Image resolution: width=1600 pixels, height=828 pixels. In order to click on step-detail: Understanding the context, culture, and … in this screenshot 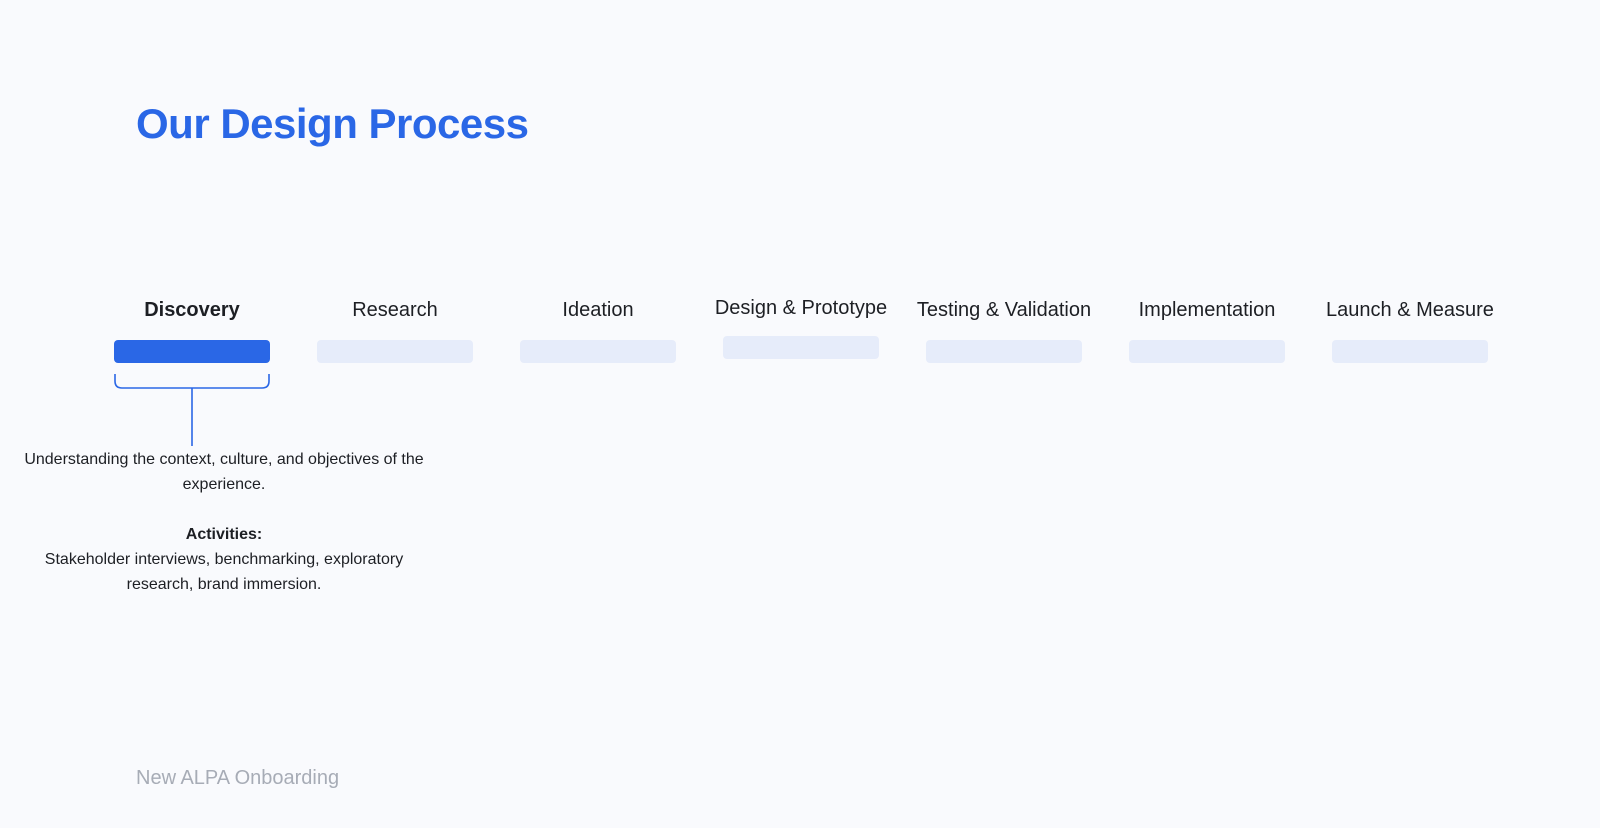, I will do `click(224, 522)`.